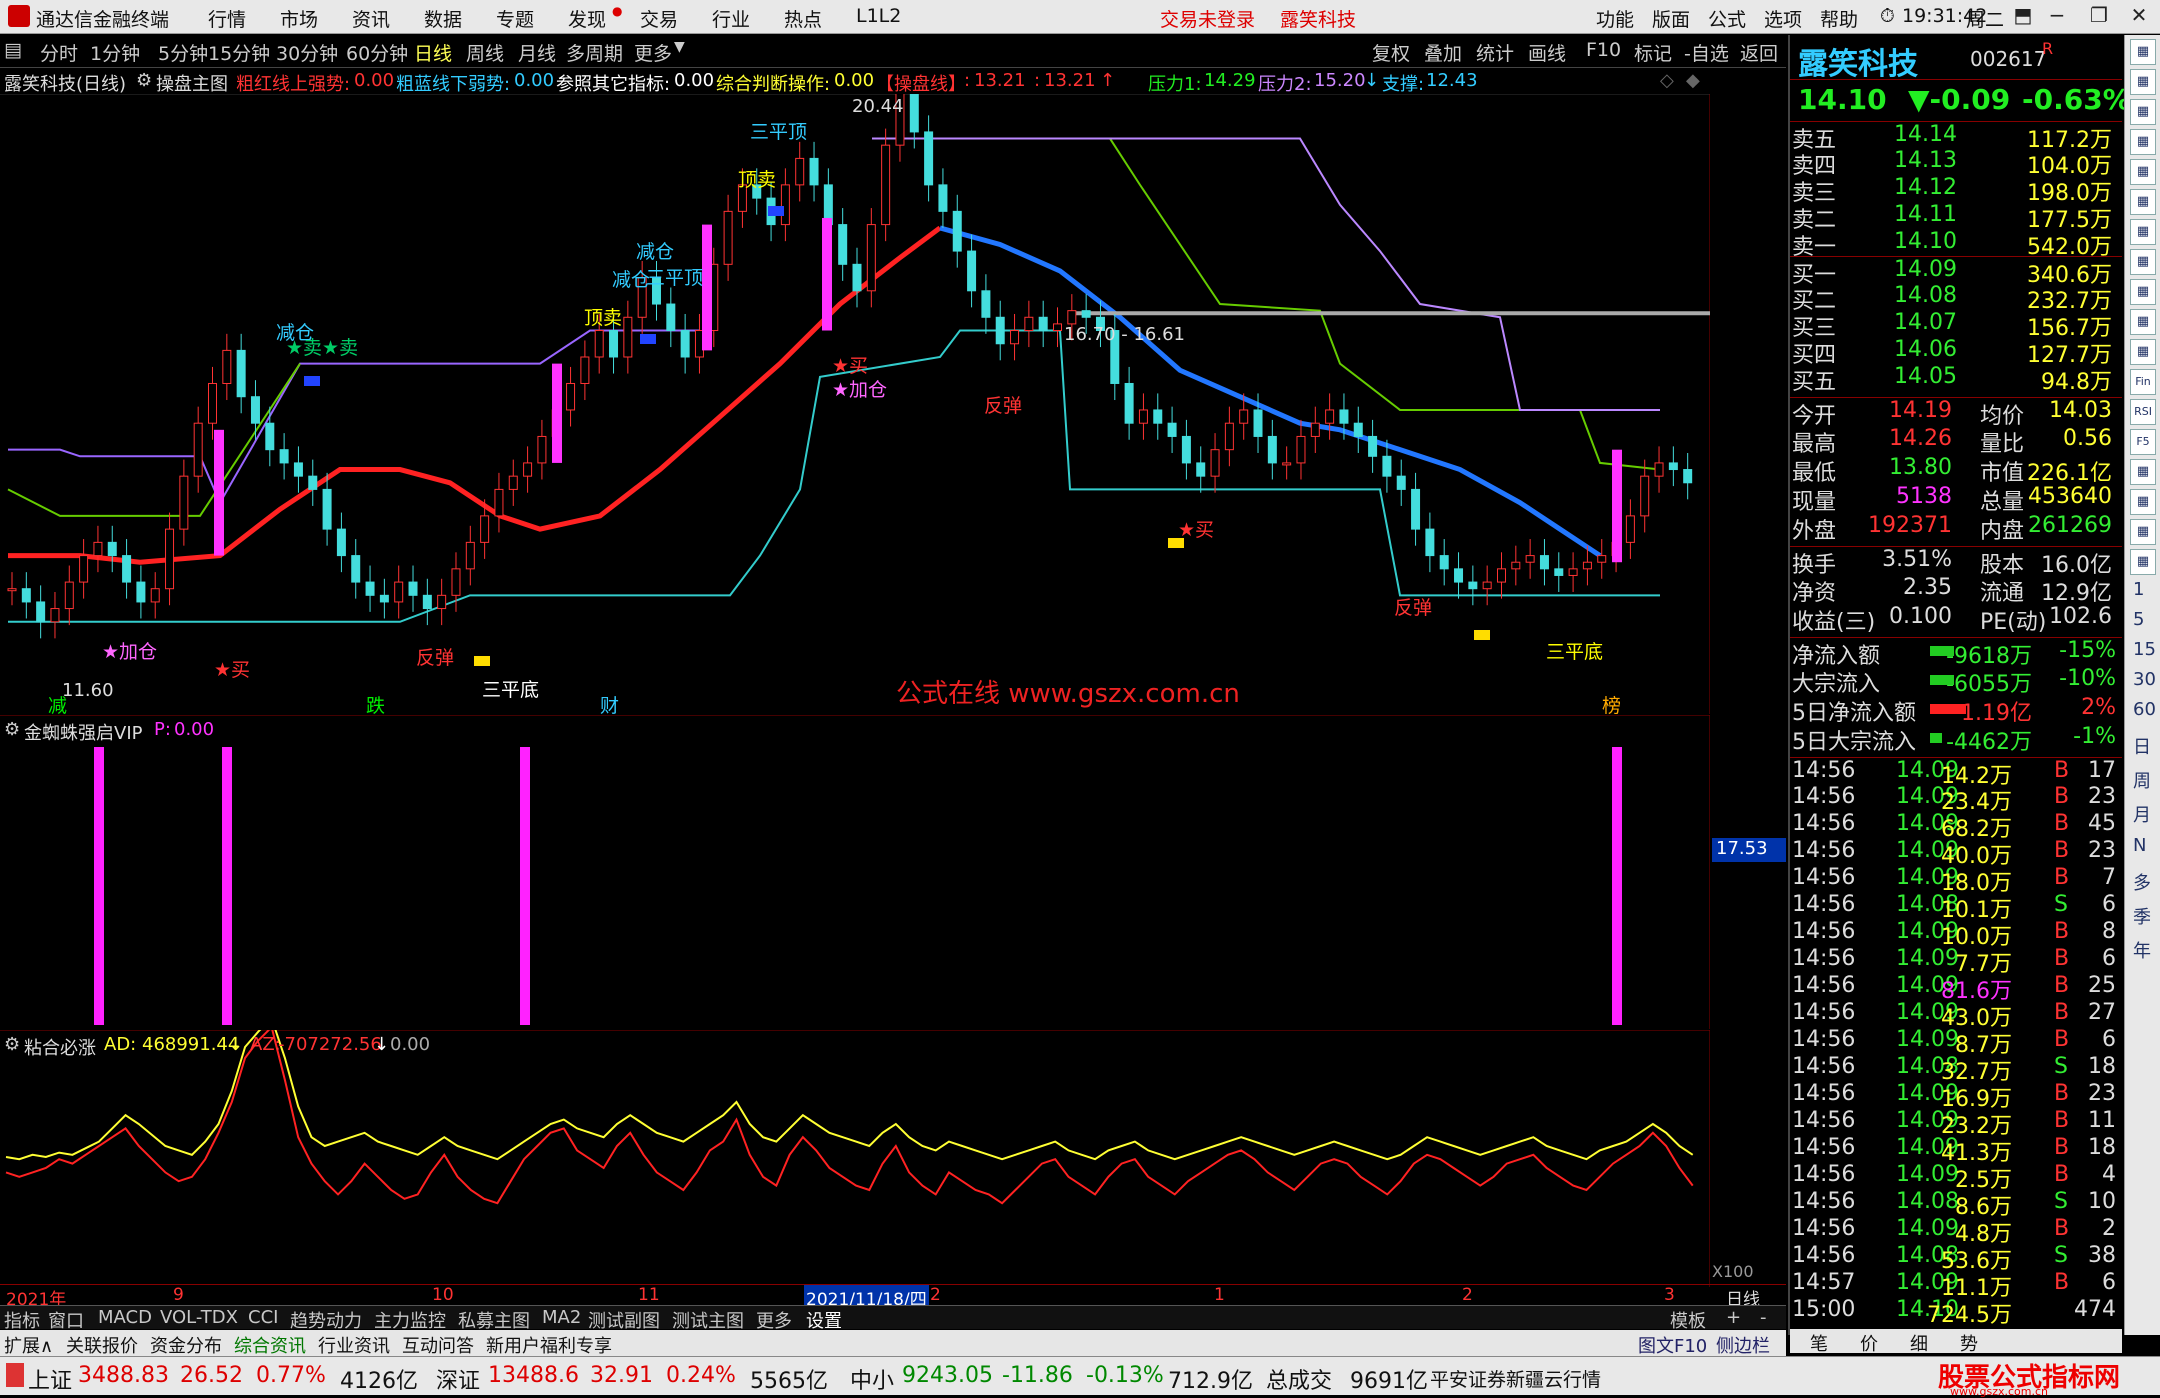 This screenshot has width=2160, height=1398. Describe the element at coordinates (1671, 18) in the screenshot. I see `menu-banmian: 版面` at that location.